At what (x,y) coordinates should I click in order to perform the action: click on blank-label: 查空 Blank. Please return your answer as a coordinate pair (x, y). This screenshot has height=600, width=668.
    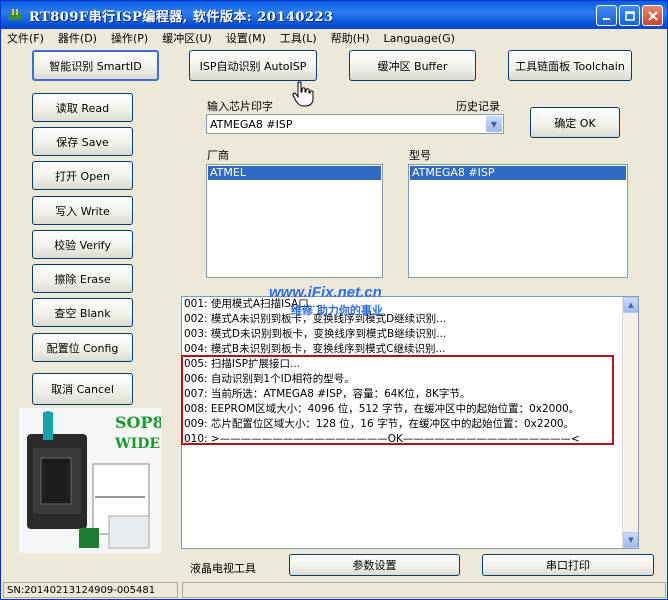
    Looking at the image, I should click on (82, 313).